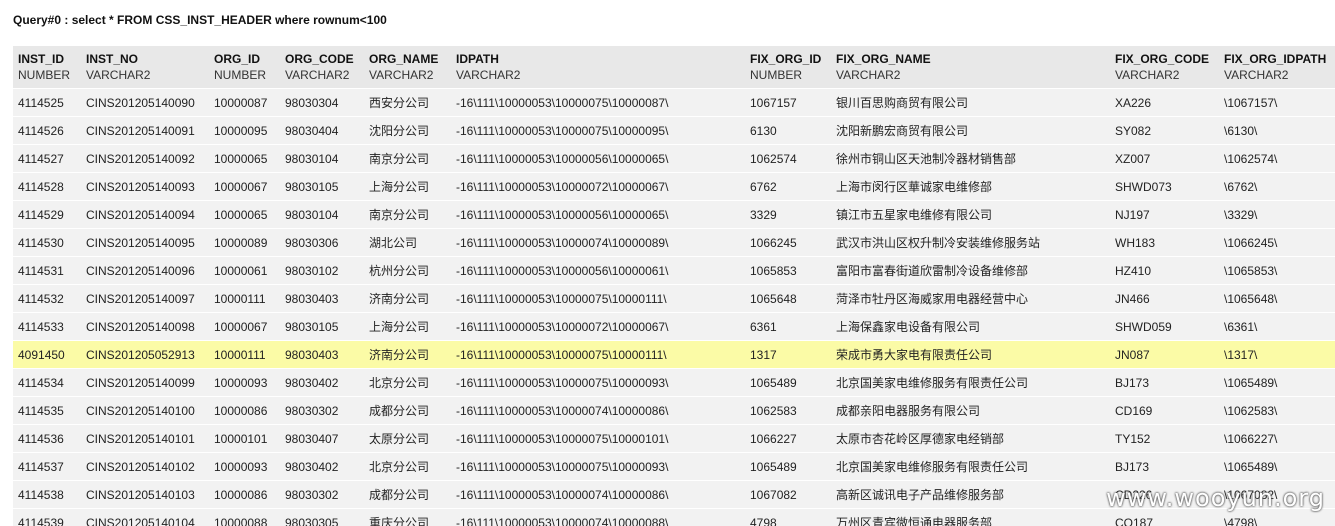 The width and height of the screenshot is (1335, 526). Describe the element at coordinates (145, 186) in the screenshot. I see `table-cell: CINS201205140093` at that location.